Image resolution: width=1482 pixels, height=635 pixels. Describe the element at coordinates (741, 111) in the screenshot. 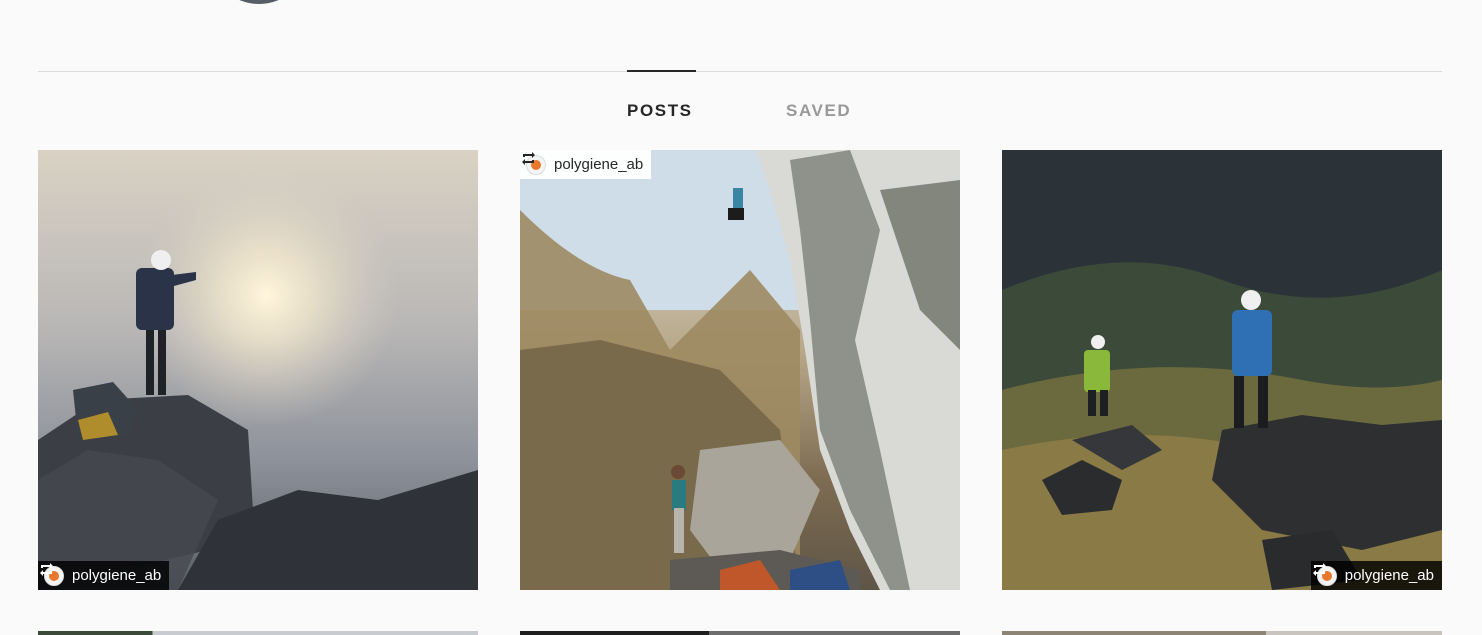

I see `profile-tabs: POSTS SAVED` at that location.